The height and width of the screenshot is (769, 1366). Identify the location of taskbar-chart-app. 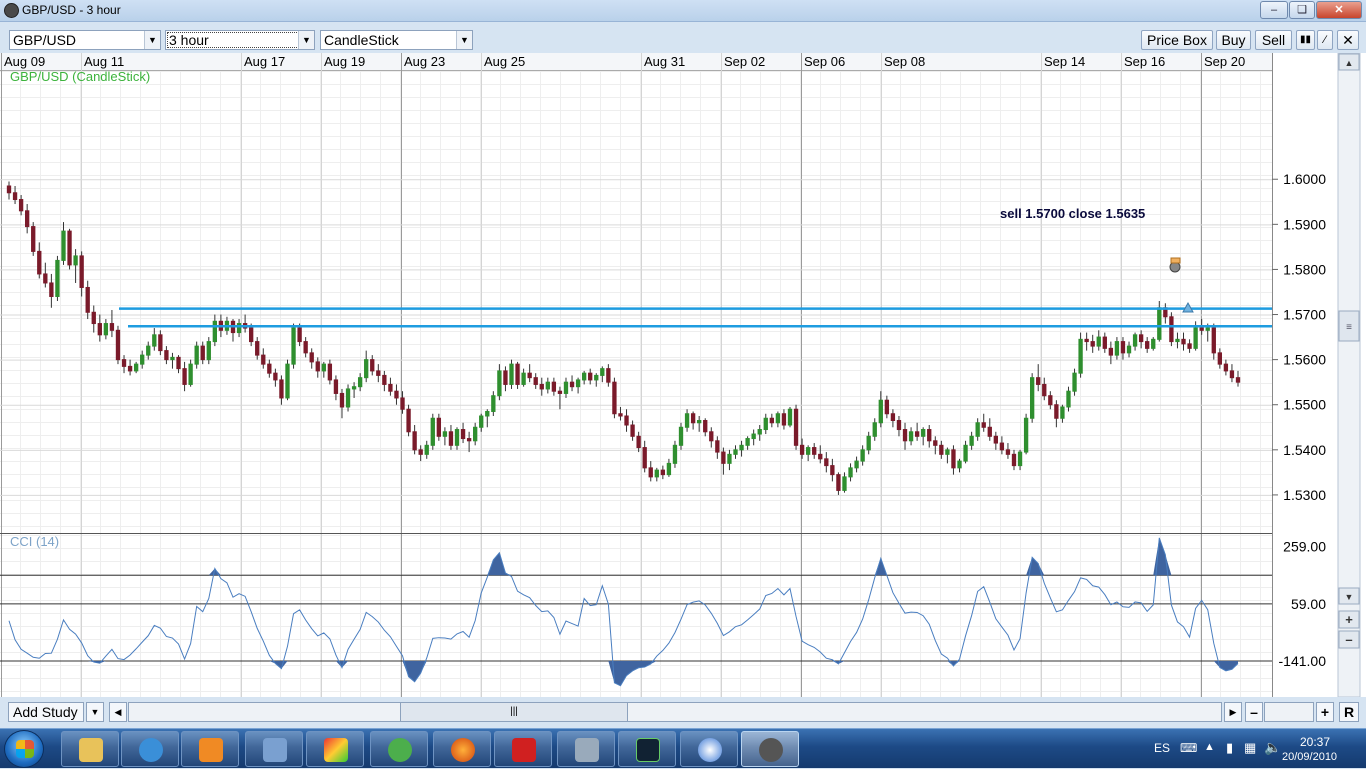
(647, 749).